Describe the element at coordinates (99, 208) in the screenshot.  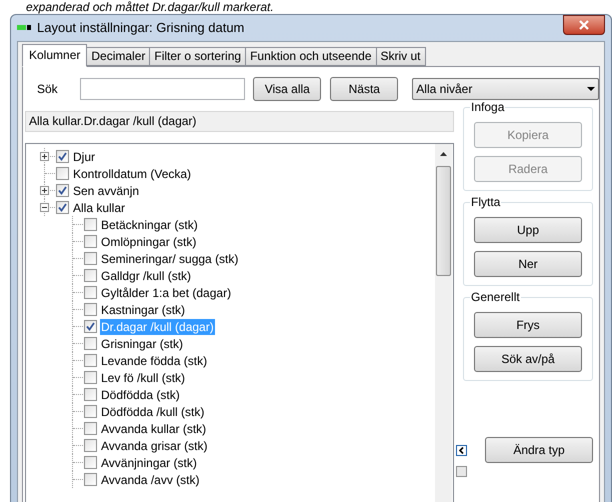
I see `tree-item: Alla kullar` at that location.